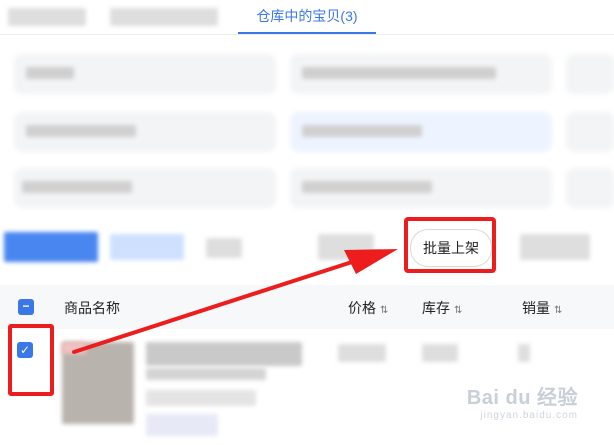  I want to click on watermark-subtext: jingyan.baidu.com, so click(529, 415).